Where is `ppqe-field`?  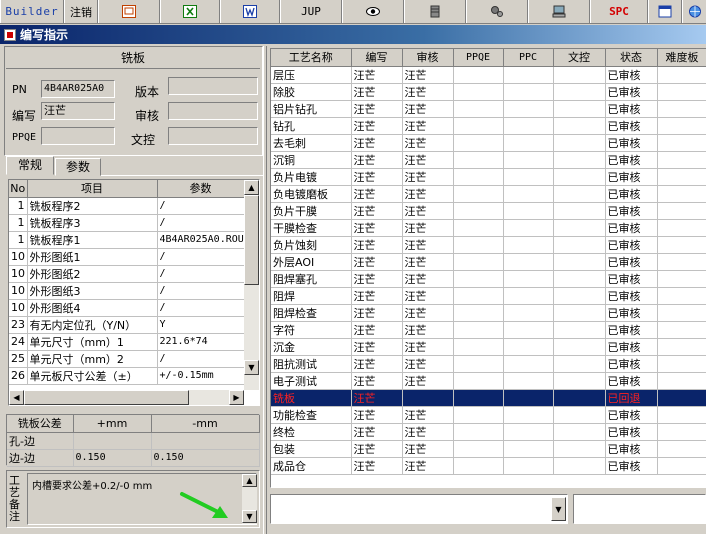 ppqe-field is located at coordinates (78, 136).